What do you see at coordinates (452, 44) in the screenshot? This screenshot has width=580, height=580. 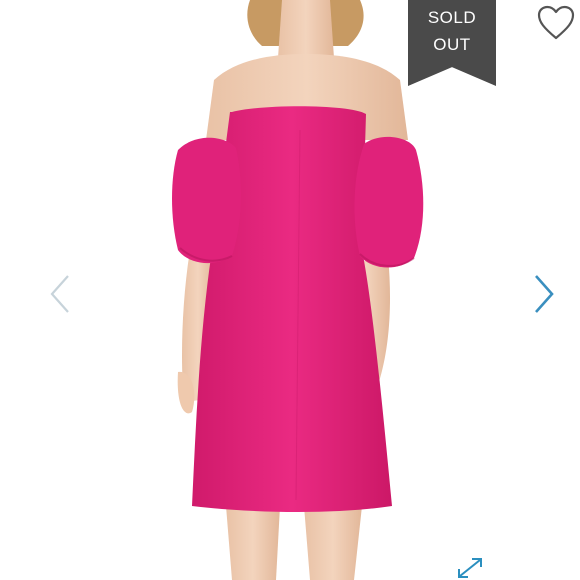 I see `sold-out-badge-line2: OUT` at bounding box center [452, 44].